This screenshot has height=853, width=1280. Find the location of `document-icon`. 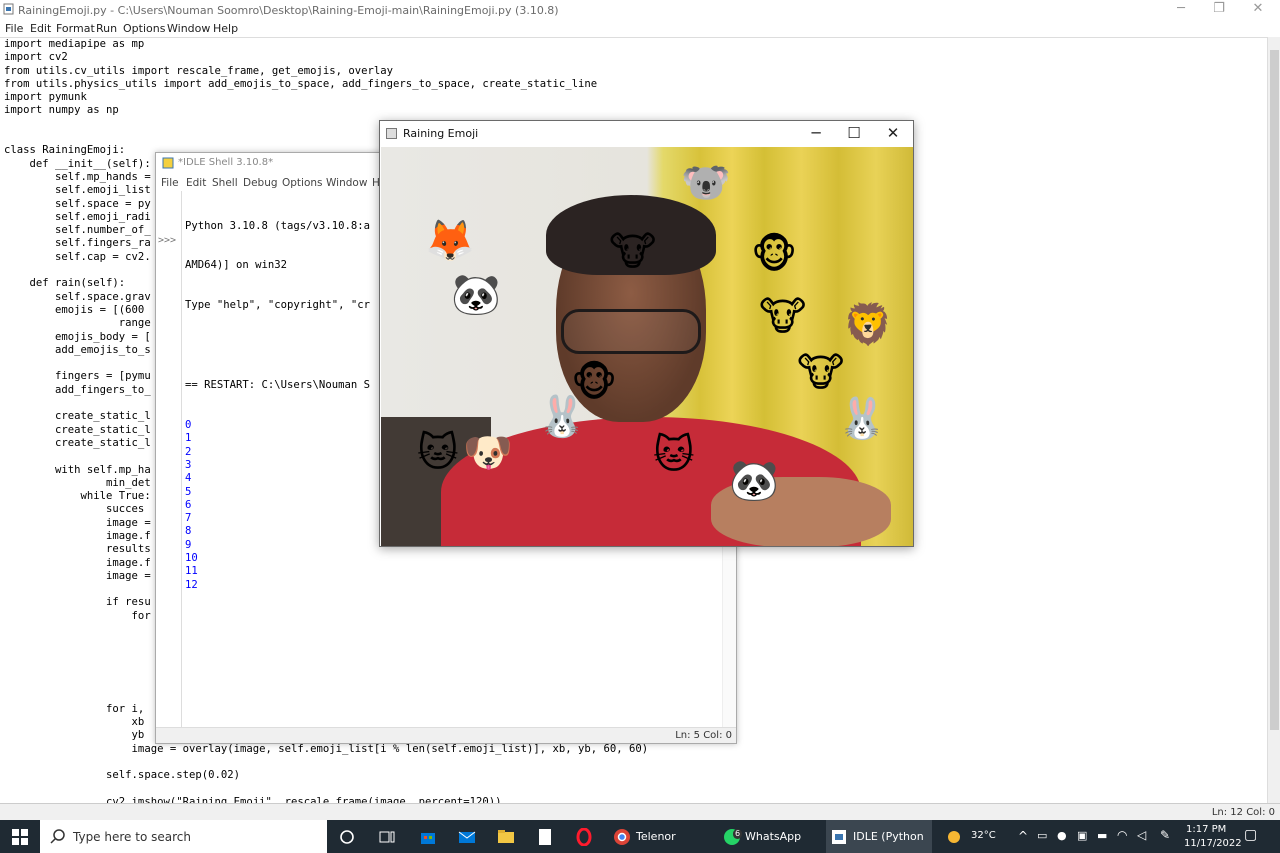

document-icon is located at coordinates (545, 837).